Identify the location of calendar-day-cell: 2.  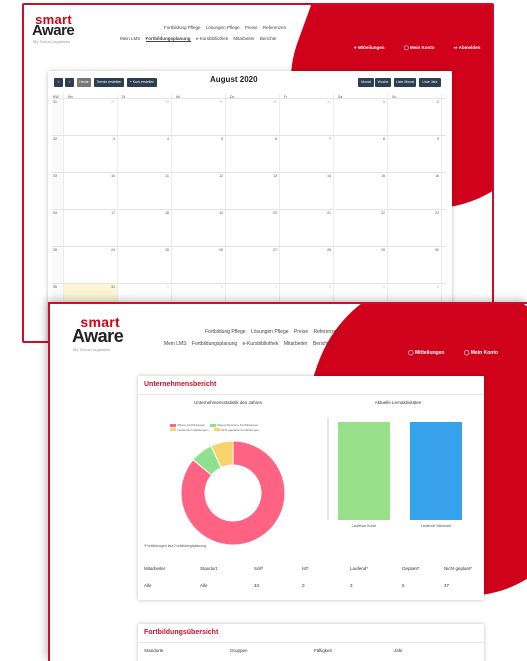
(415, 117).